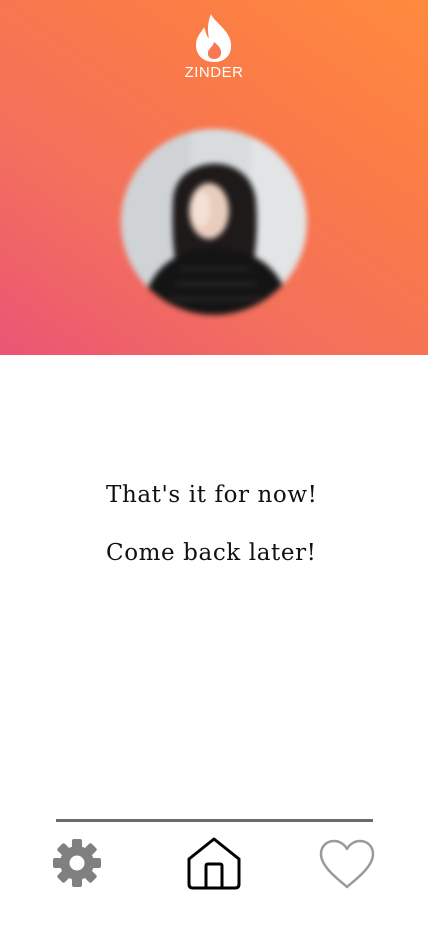 The width and height of the screenshot is (428, 926). I want to click on settings-nav-button, so click(77, 863).